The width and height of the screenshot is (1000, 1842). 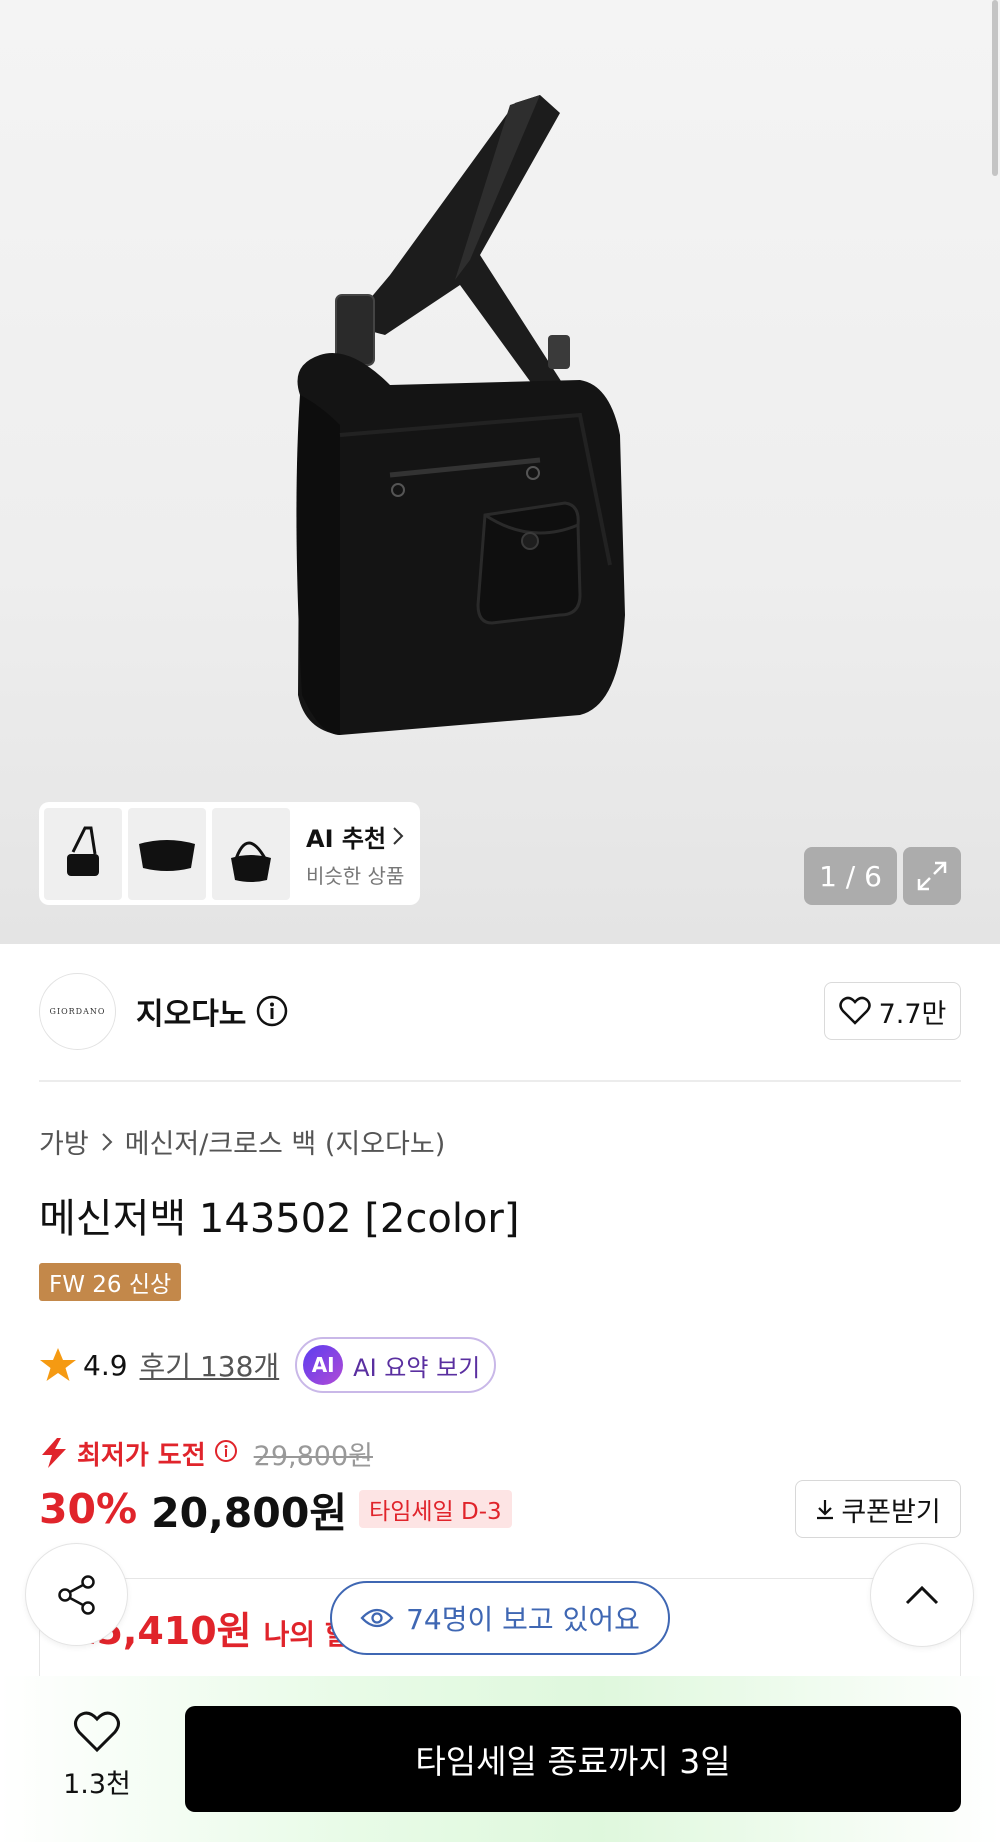 I want to click on image-counter: 1 / 6, so click(x=850, y=876).